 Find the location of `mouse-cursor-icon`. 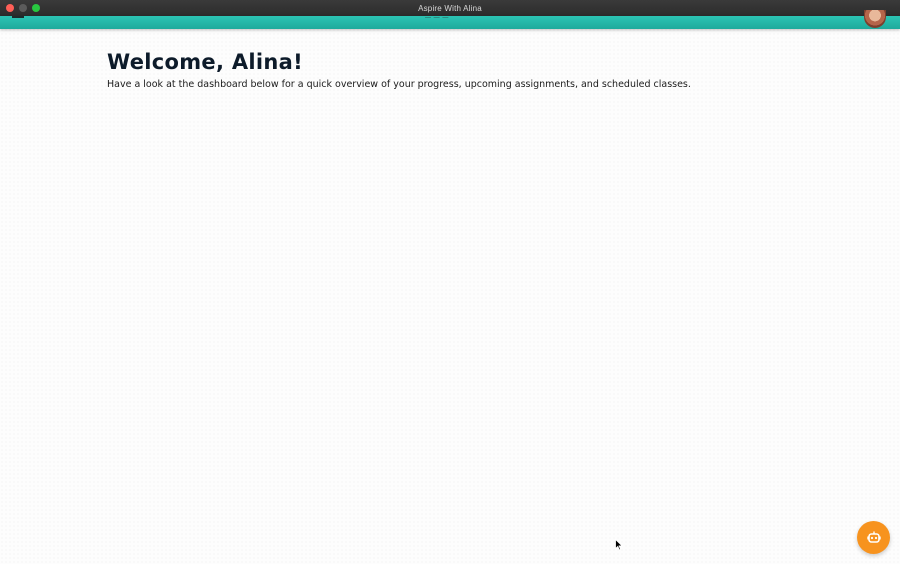

mouse-cursor-icon is located at coordinates (619, 545).